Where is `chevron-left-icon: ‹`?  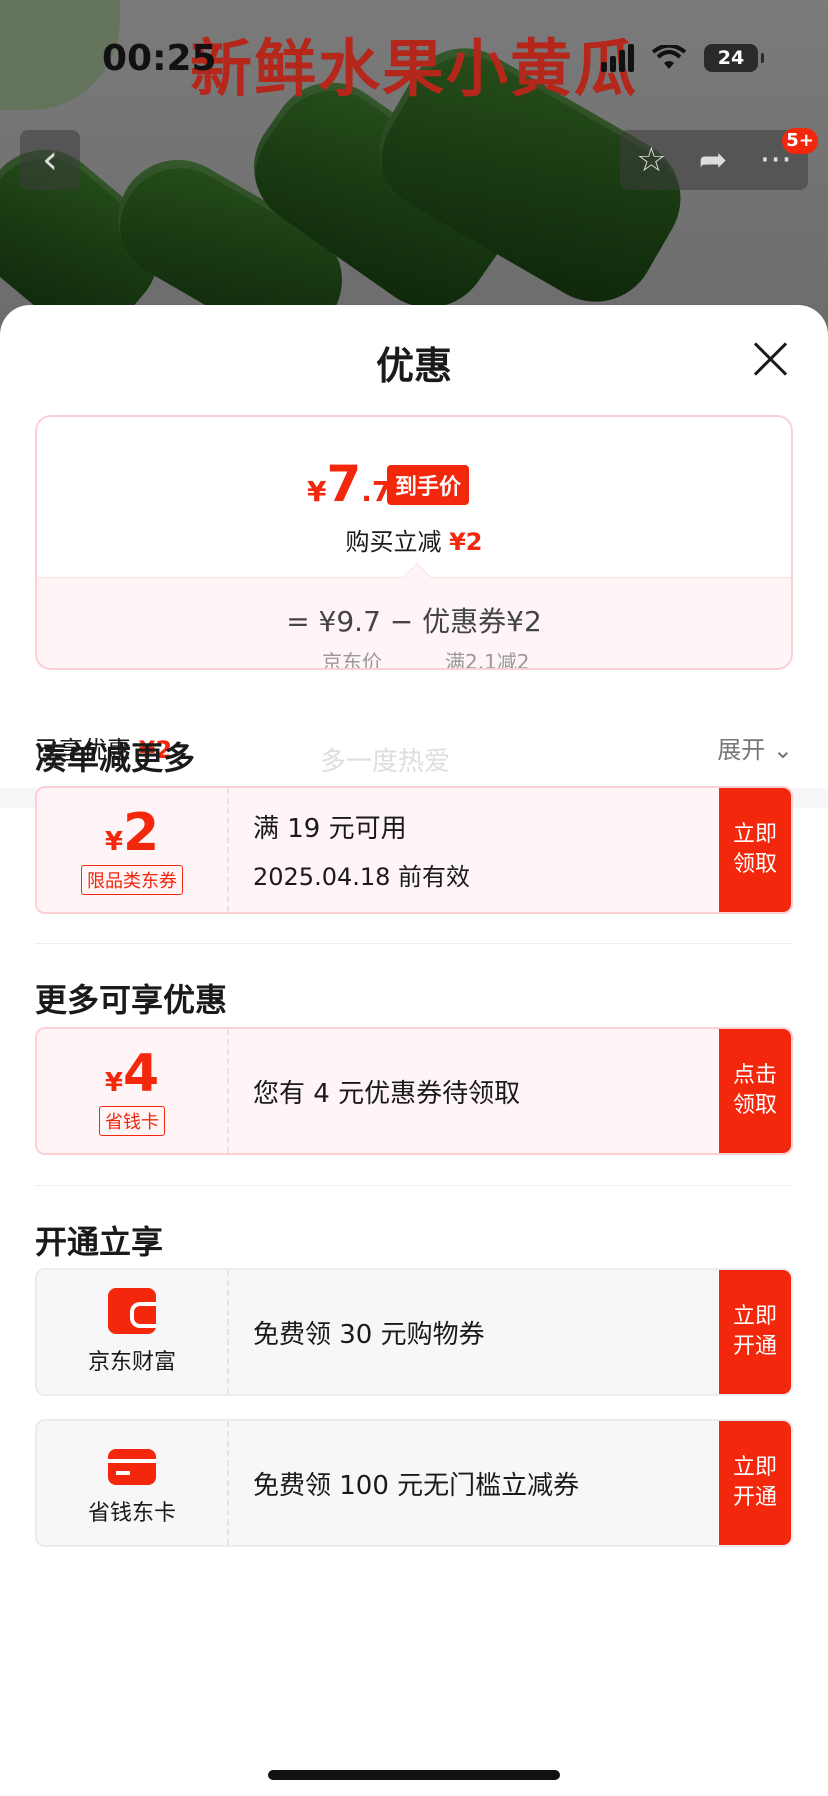
chevron-left-icon: ‹ is located at coordinates (50, 160).